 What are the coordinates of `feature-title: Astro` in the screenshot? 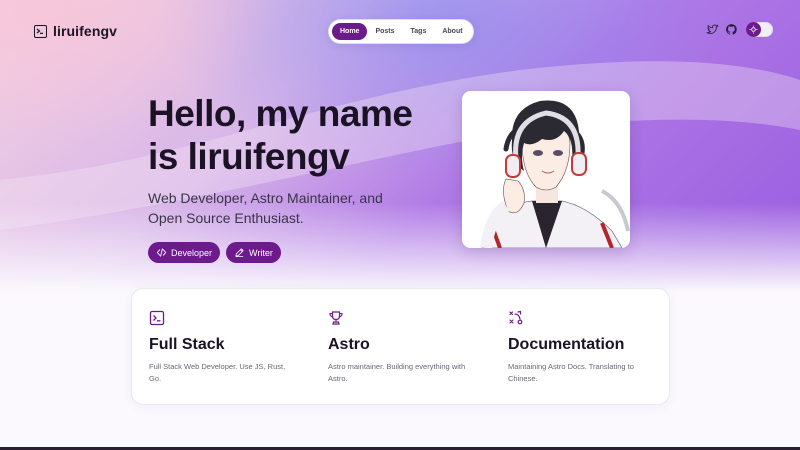 It's located at (349, 344).